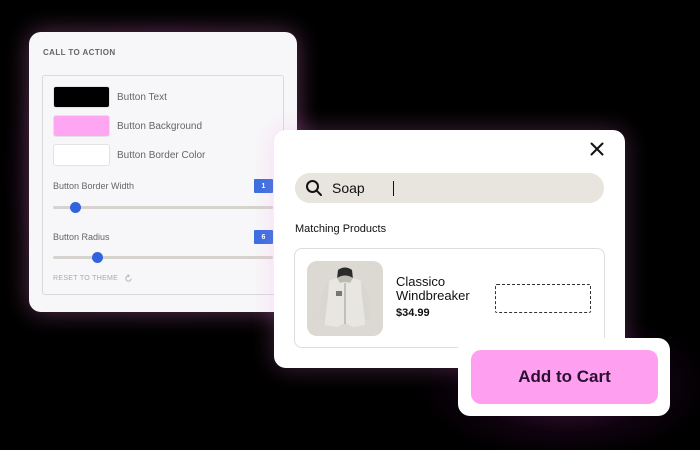 Image resolution: width=700 pixels, height=450 pixels. I want to click on color-row-button-border: Button Border Color, so click(129, 155).